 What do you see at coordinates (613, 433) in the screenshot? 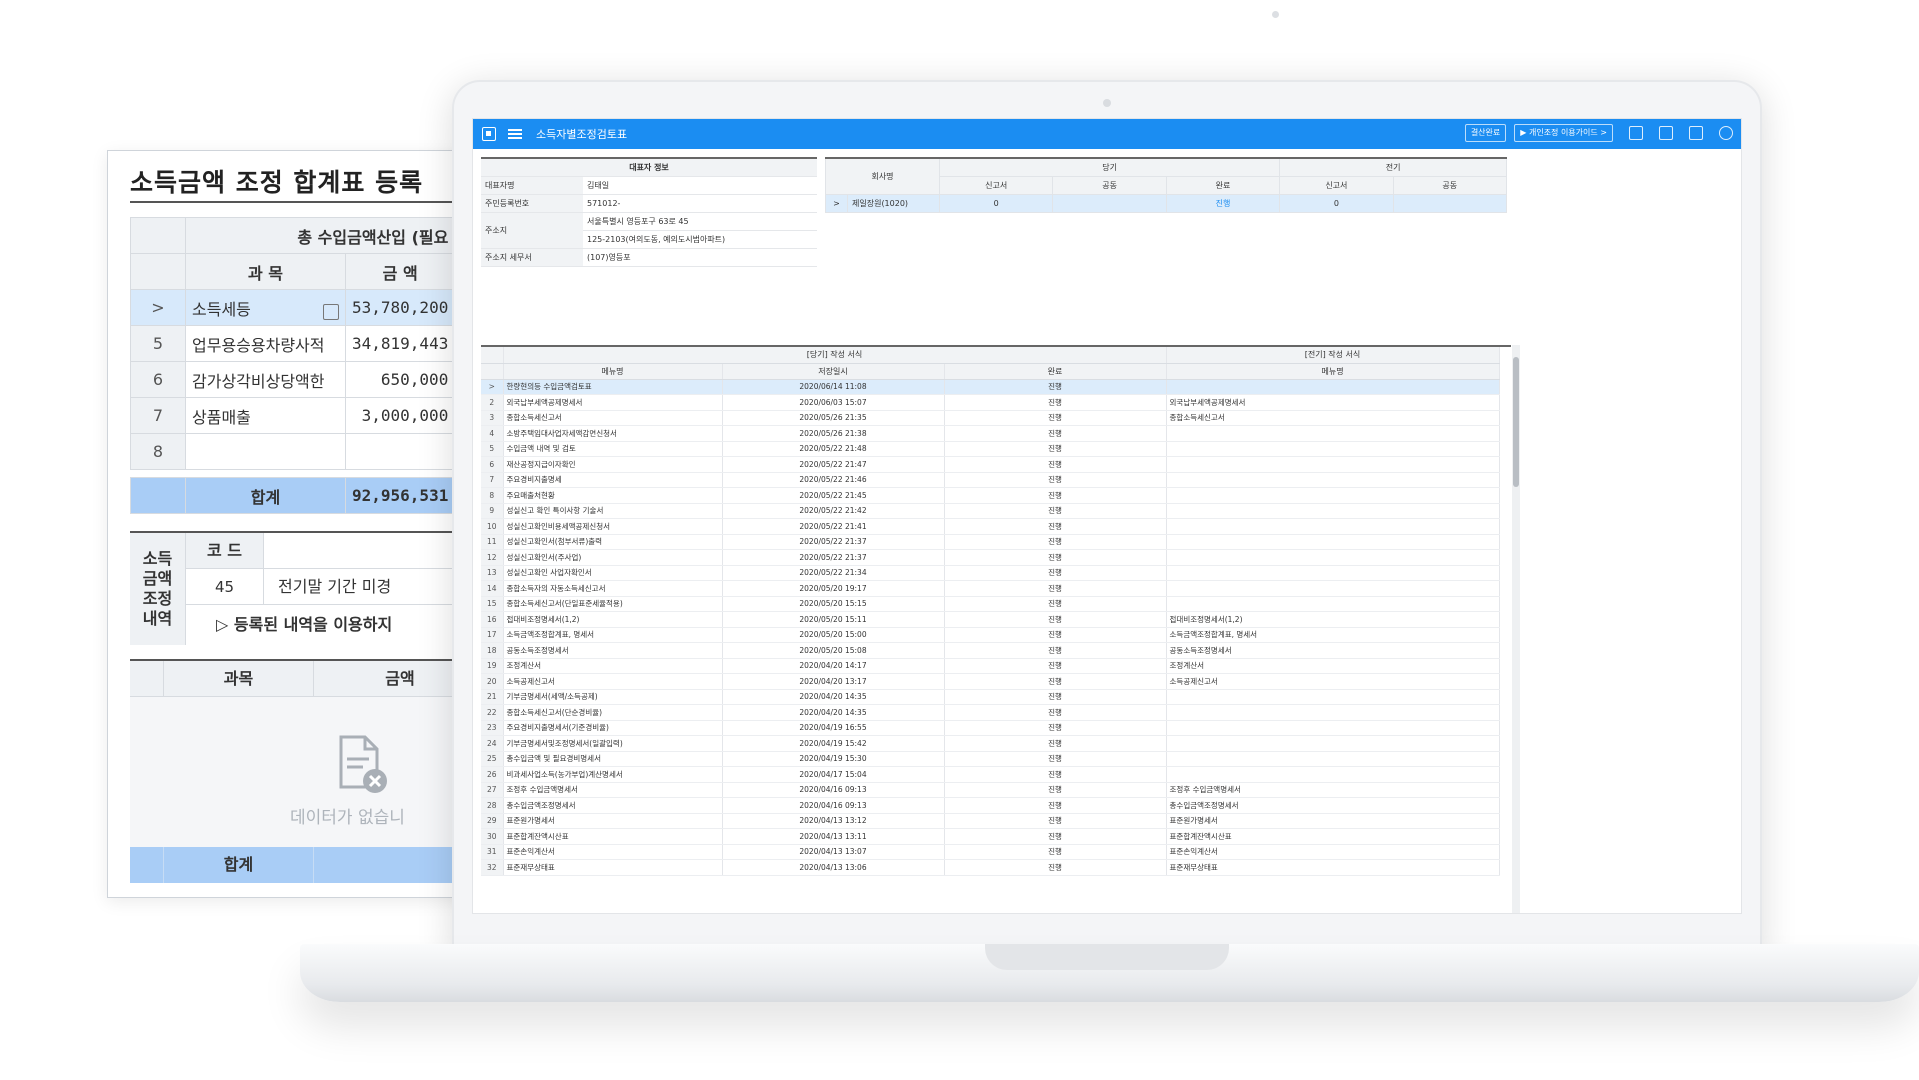
I see `menu-name-cell: 소방주택임대사업자세액감면신청서` at bounding box center [613, 433].